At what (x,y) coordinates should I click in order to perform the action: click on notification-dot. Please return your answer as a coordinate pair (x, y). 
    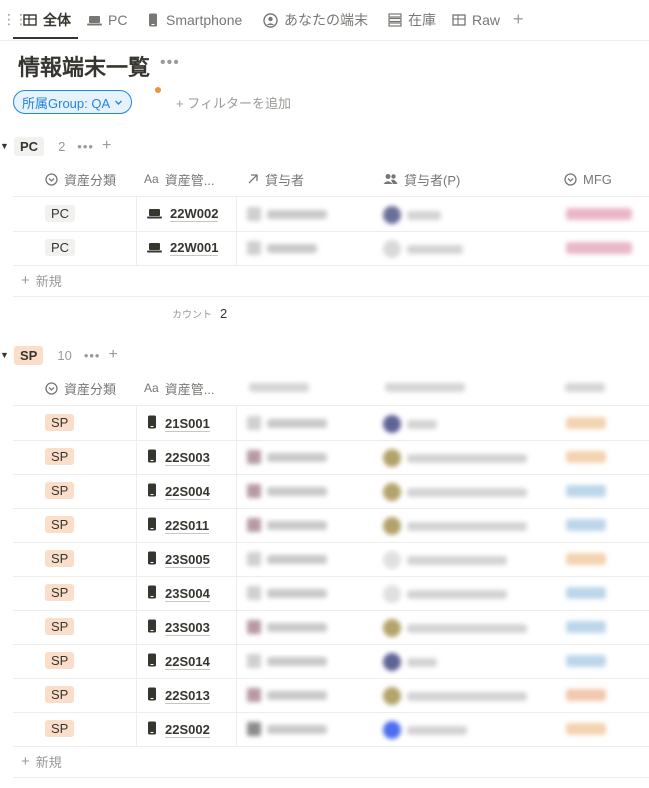
    Looking at the image, I should click on (158, 90).